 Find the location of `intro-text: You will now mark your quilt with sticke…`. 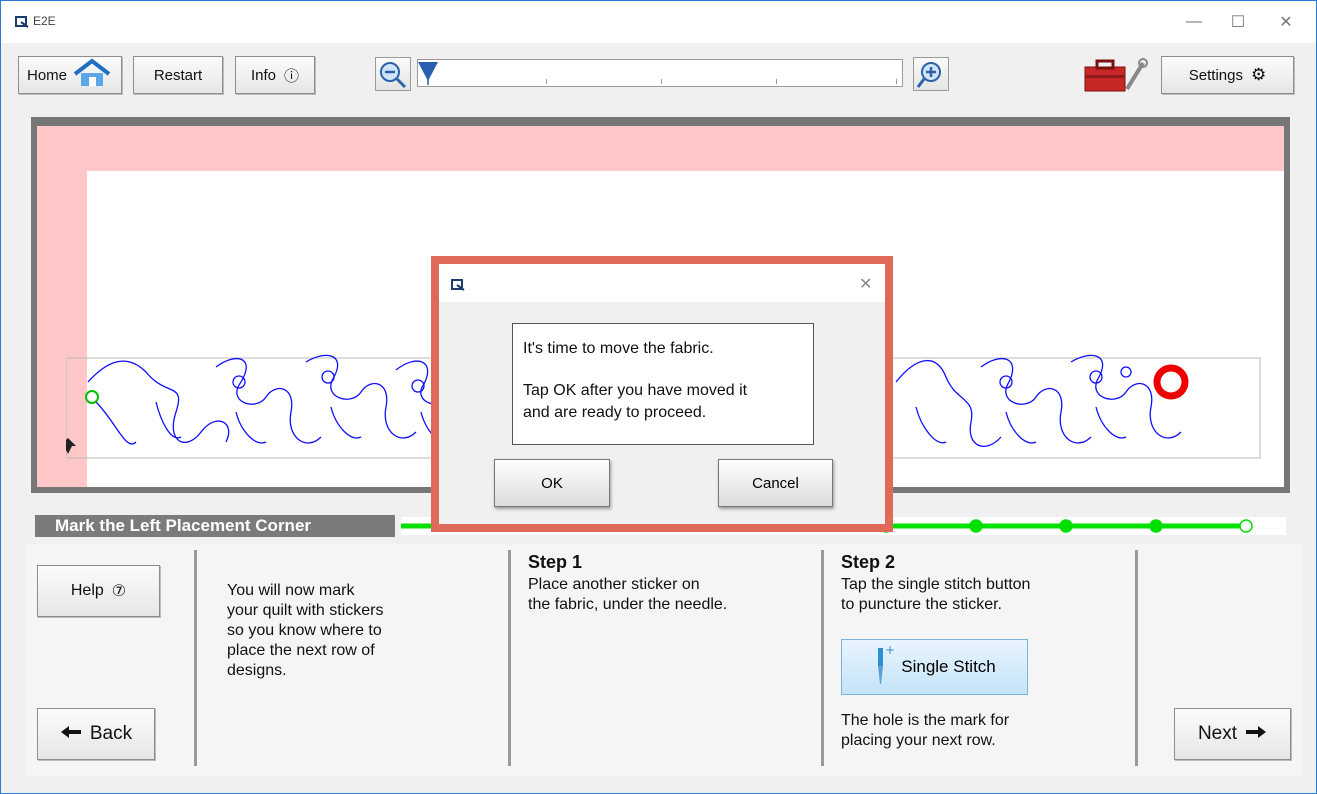

intro-text: You will now mark your quilt with sticke… is located at coordinates (305, 631).